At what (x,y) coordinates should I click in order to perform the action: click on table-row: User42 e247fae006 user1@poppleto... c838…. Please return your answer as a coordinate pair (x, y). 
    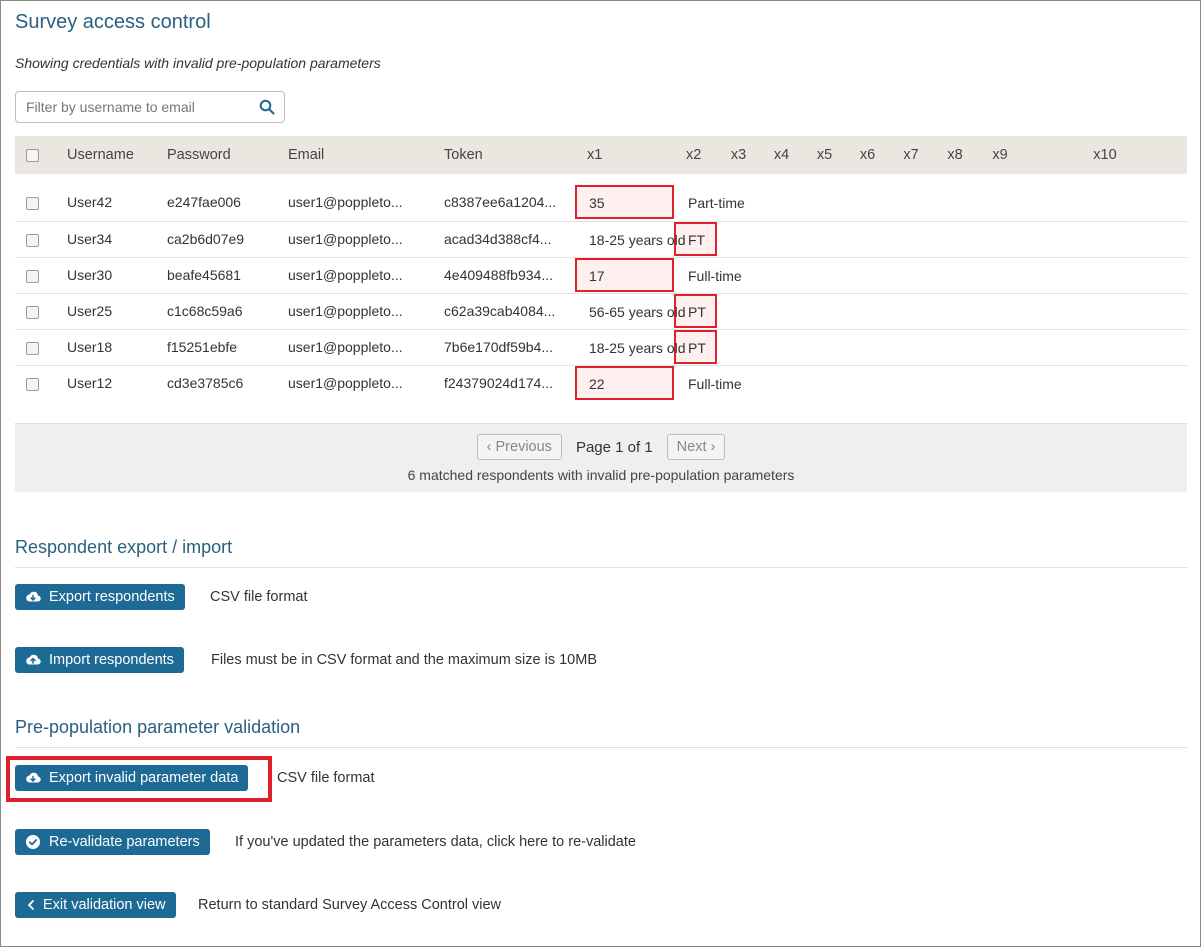
    Looking at the image, I should click on (601, 198).